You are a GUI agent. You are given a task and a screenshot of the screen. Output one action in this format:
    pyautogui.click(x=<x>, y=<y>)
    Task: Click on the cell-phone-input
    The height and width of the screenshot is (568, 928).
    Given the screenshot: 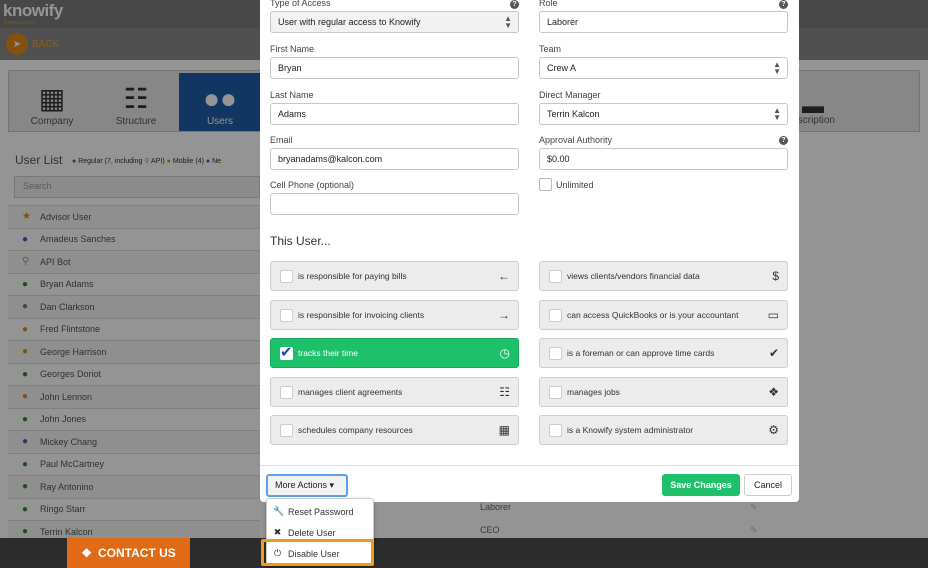 What is the action you would take?
    pyautogui.click(x=394, y=204)
    